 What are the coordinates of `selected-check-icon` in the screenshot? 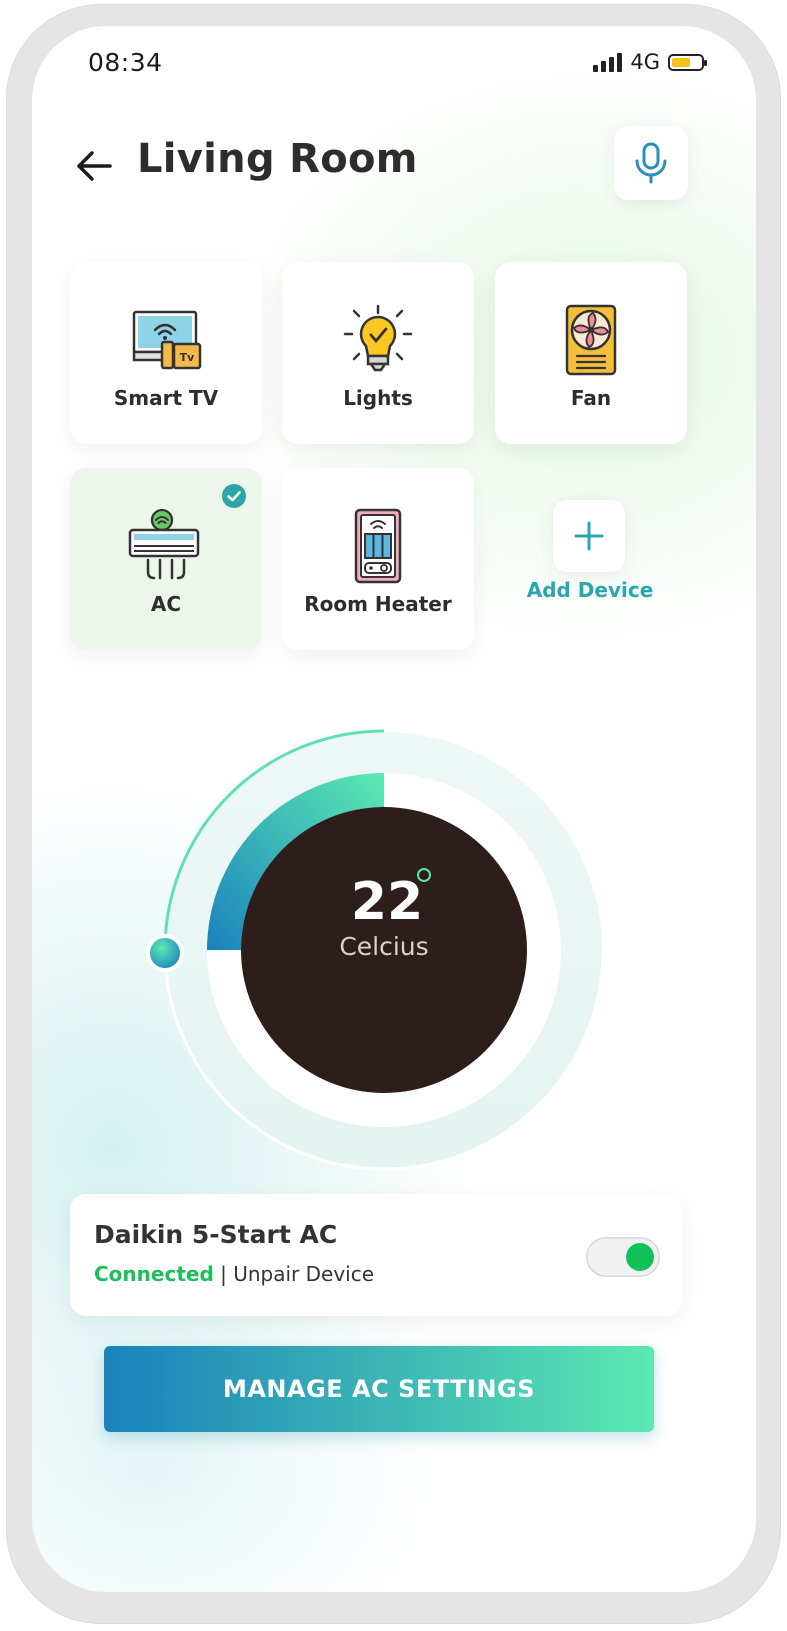 It's located at (234, 496).